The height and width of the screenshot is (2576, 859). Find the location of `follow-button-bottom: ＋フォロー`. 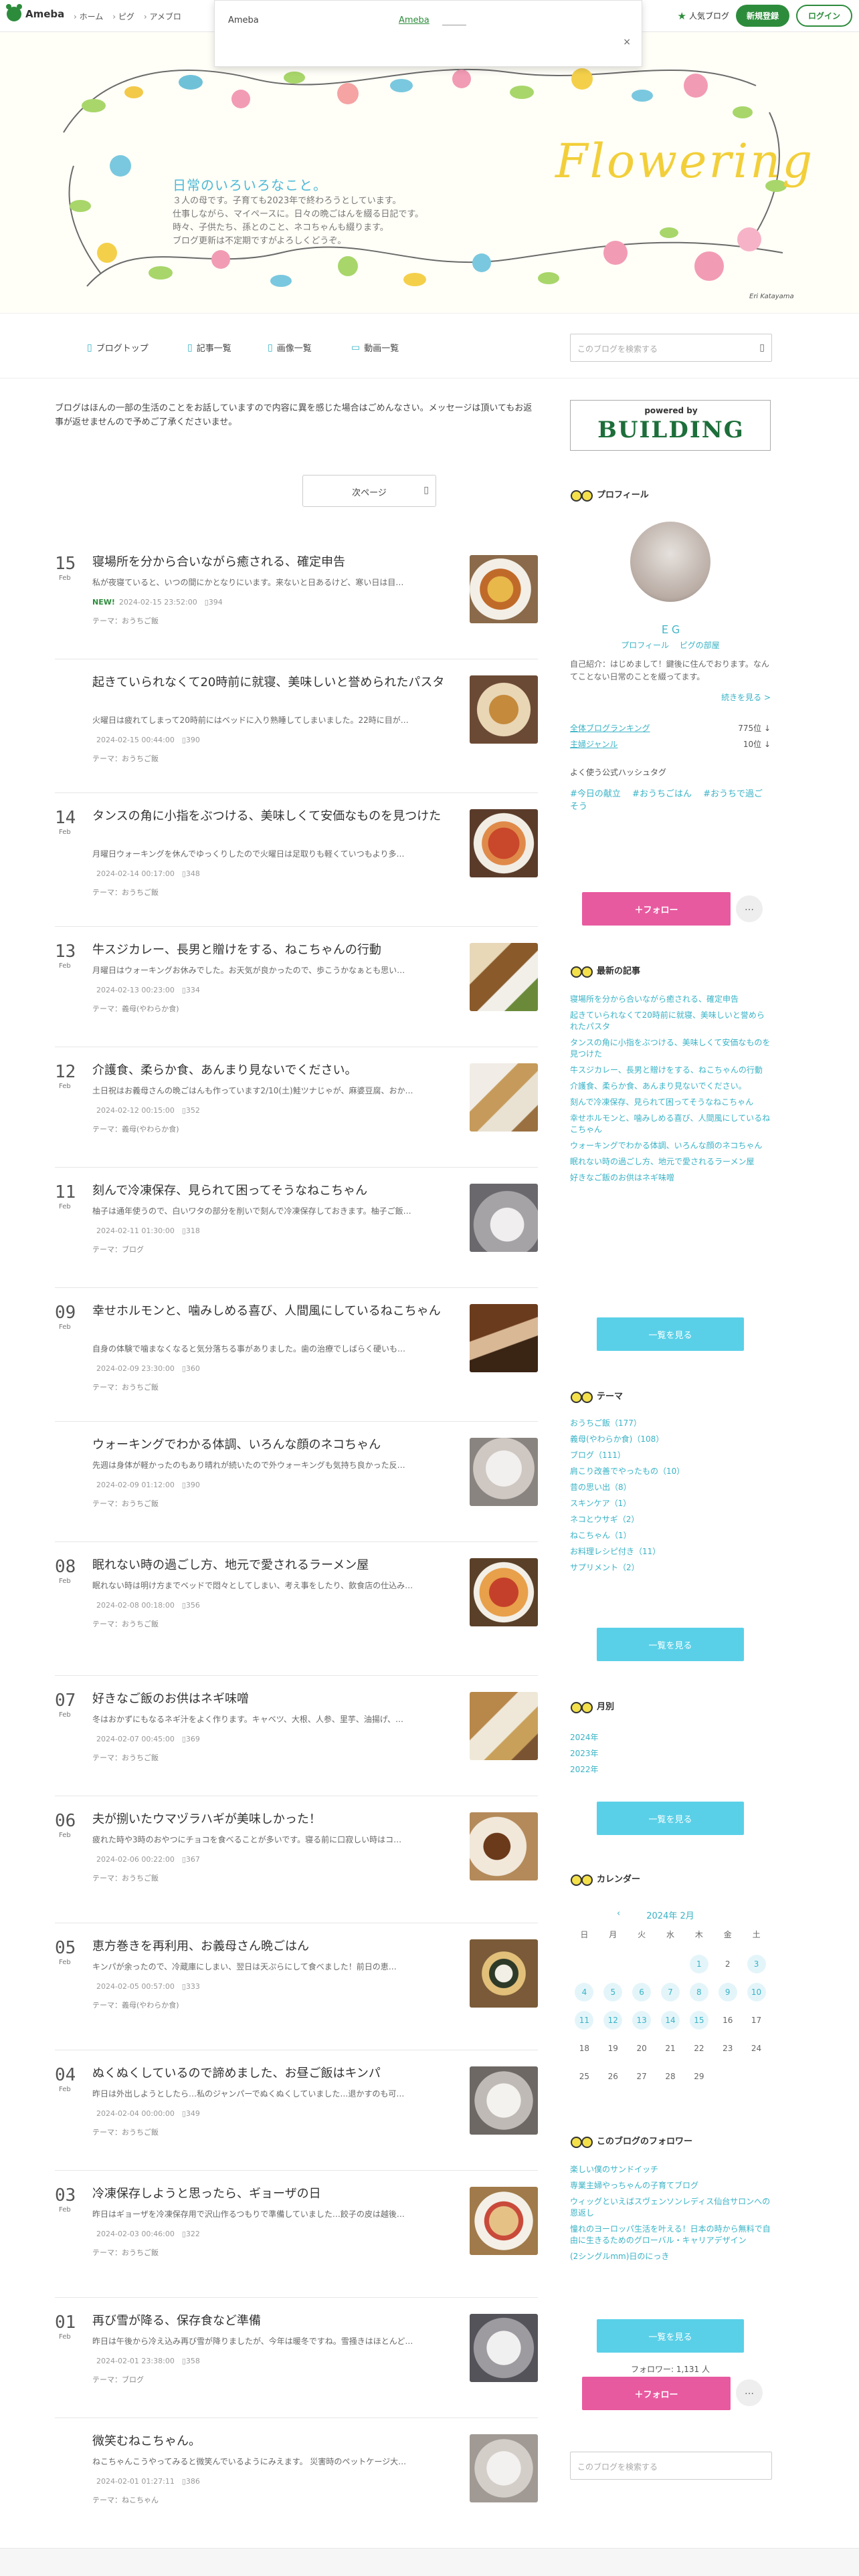

follow-button-bottom: ＋フォロー is located at coordinates (656, 2393).